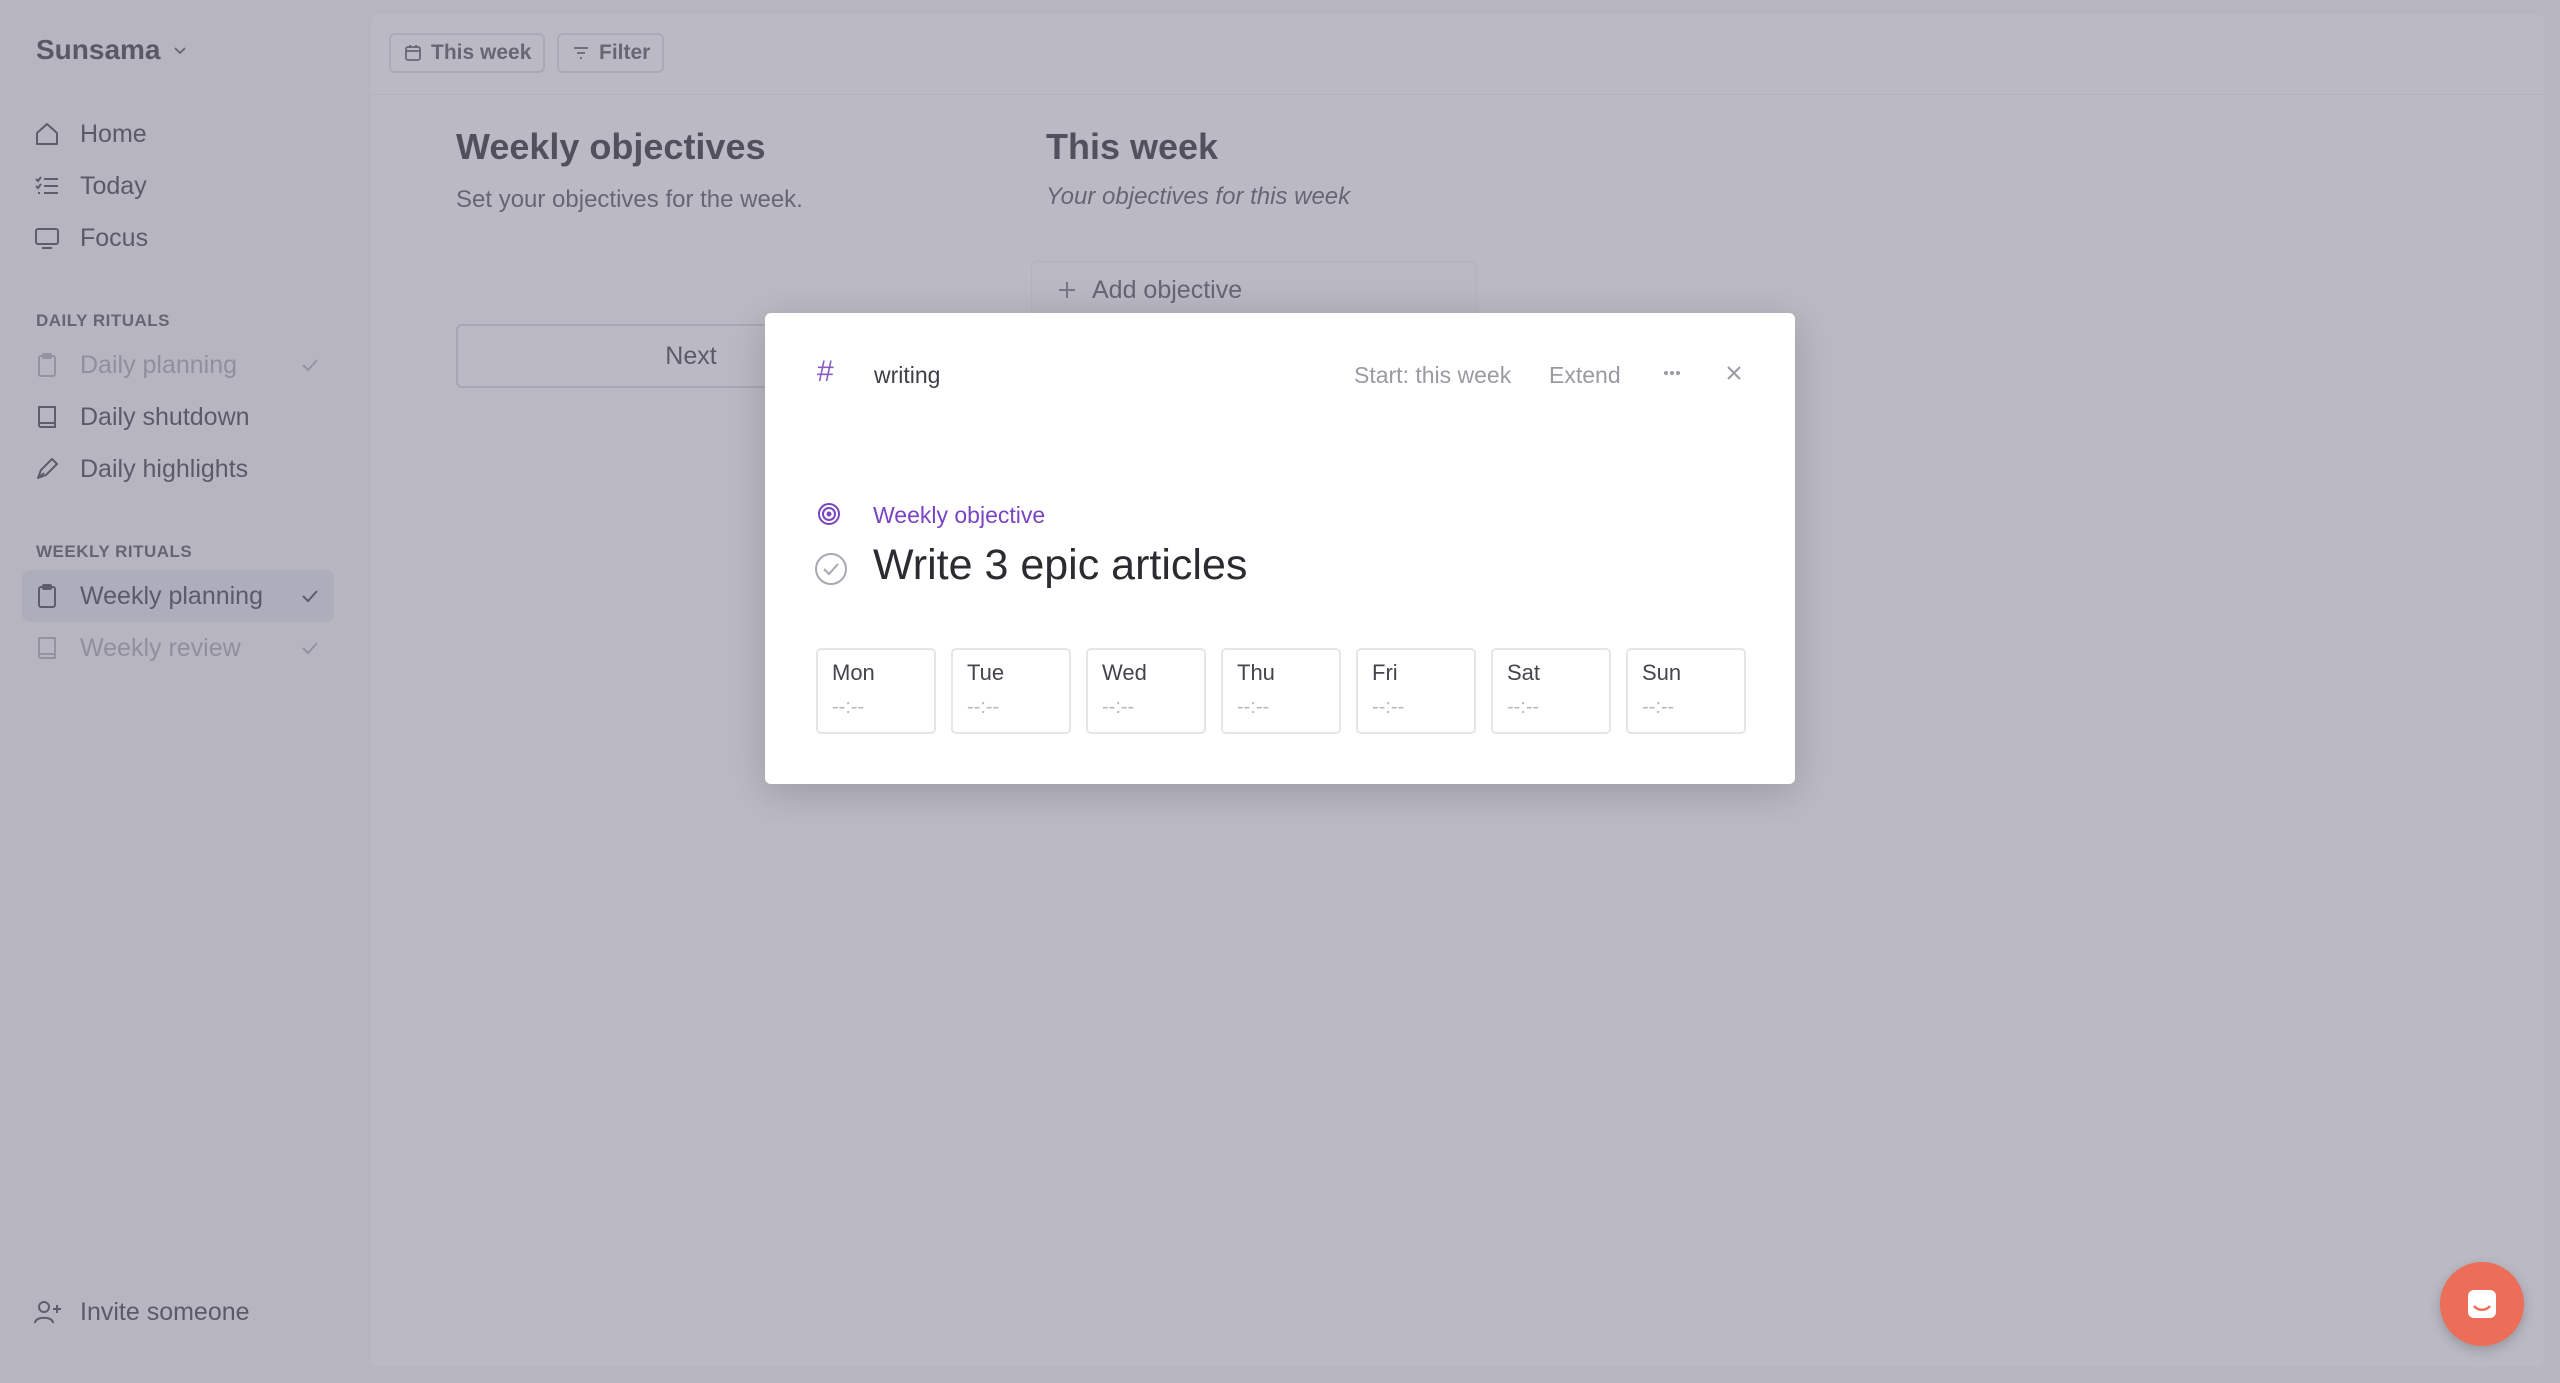 This screenshot has width=2560, height=1383. What do you see at coordinates (1734, 373) in the screenshot?
I see `close-icon` at bounding box center [1734, 373].